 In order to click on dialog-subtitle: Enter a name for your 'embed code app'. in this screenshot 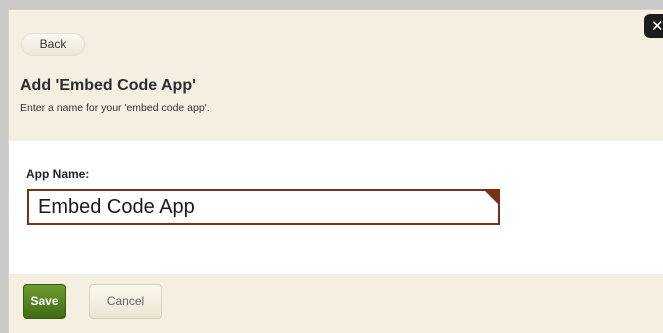, I will do `click(115, 108)`.